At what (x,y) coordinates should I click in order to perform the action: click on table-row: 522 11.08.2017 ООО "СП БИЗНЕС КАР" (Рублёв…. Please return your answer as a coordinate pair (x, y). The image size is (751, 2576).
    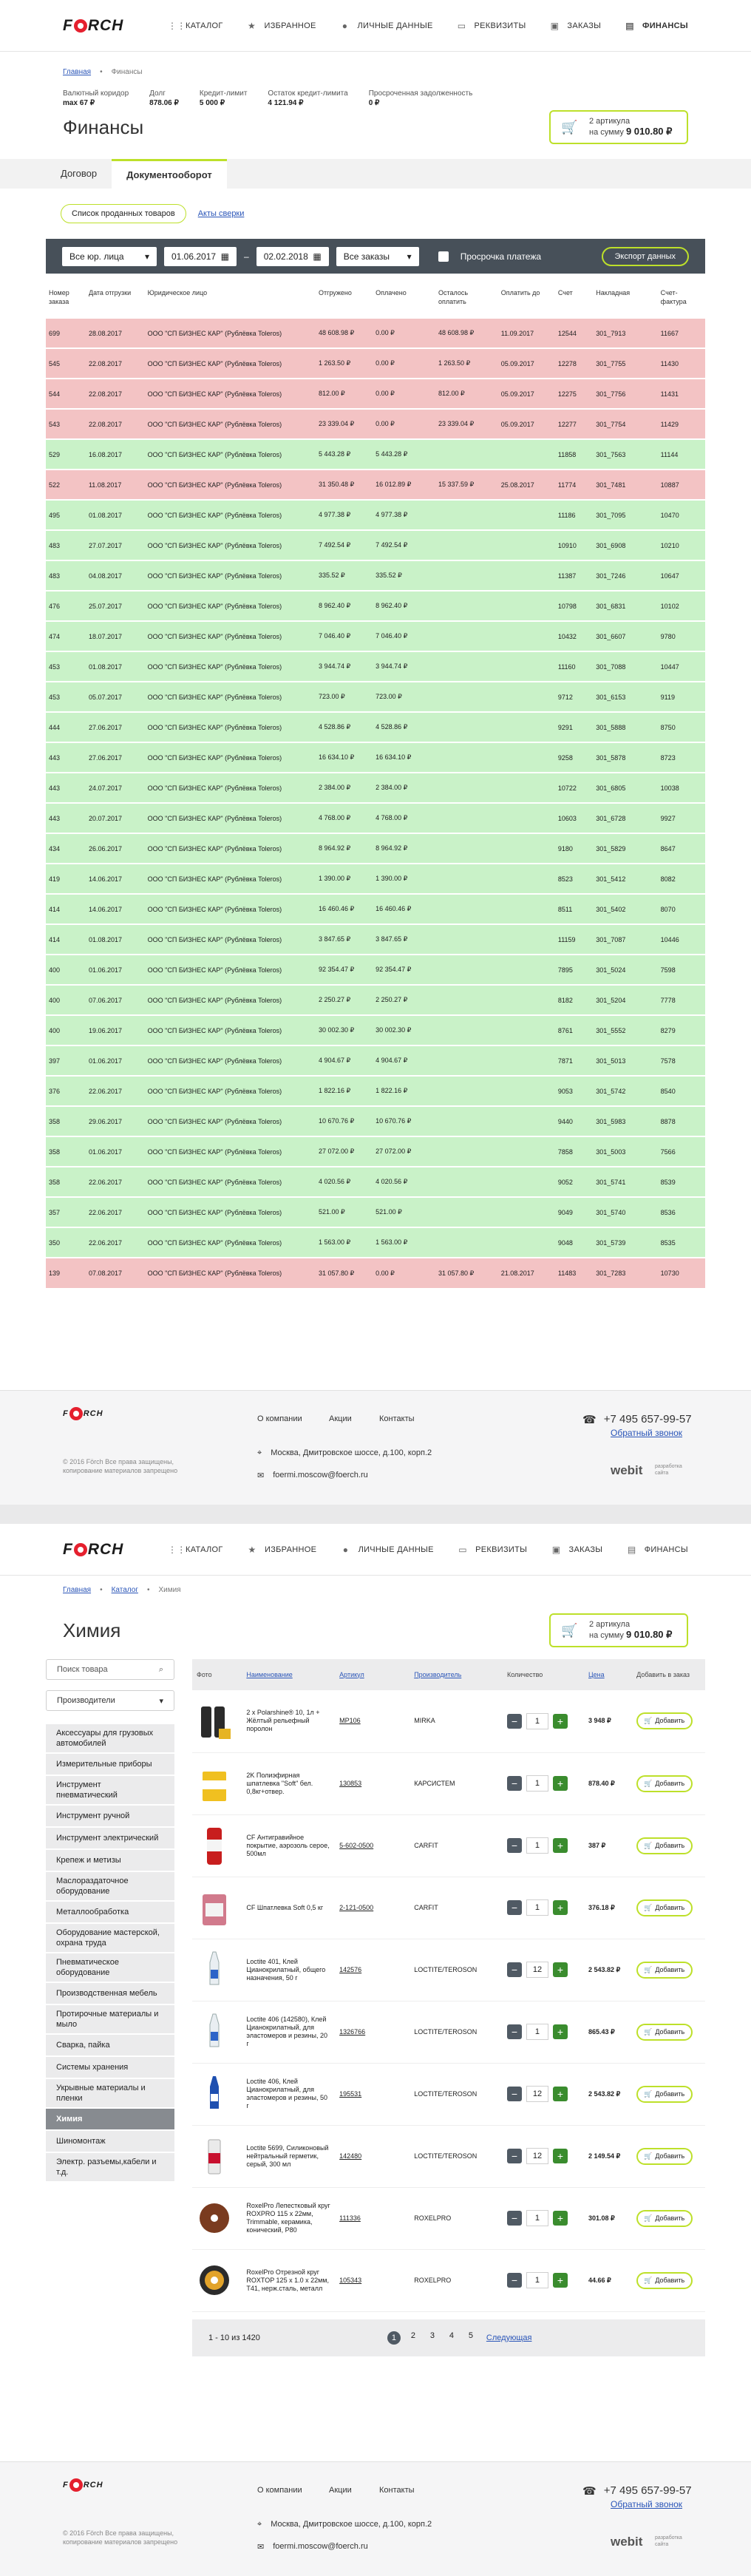
    Looking at the image, I should click on (375, 484).